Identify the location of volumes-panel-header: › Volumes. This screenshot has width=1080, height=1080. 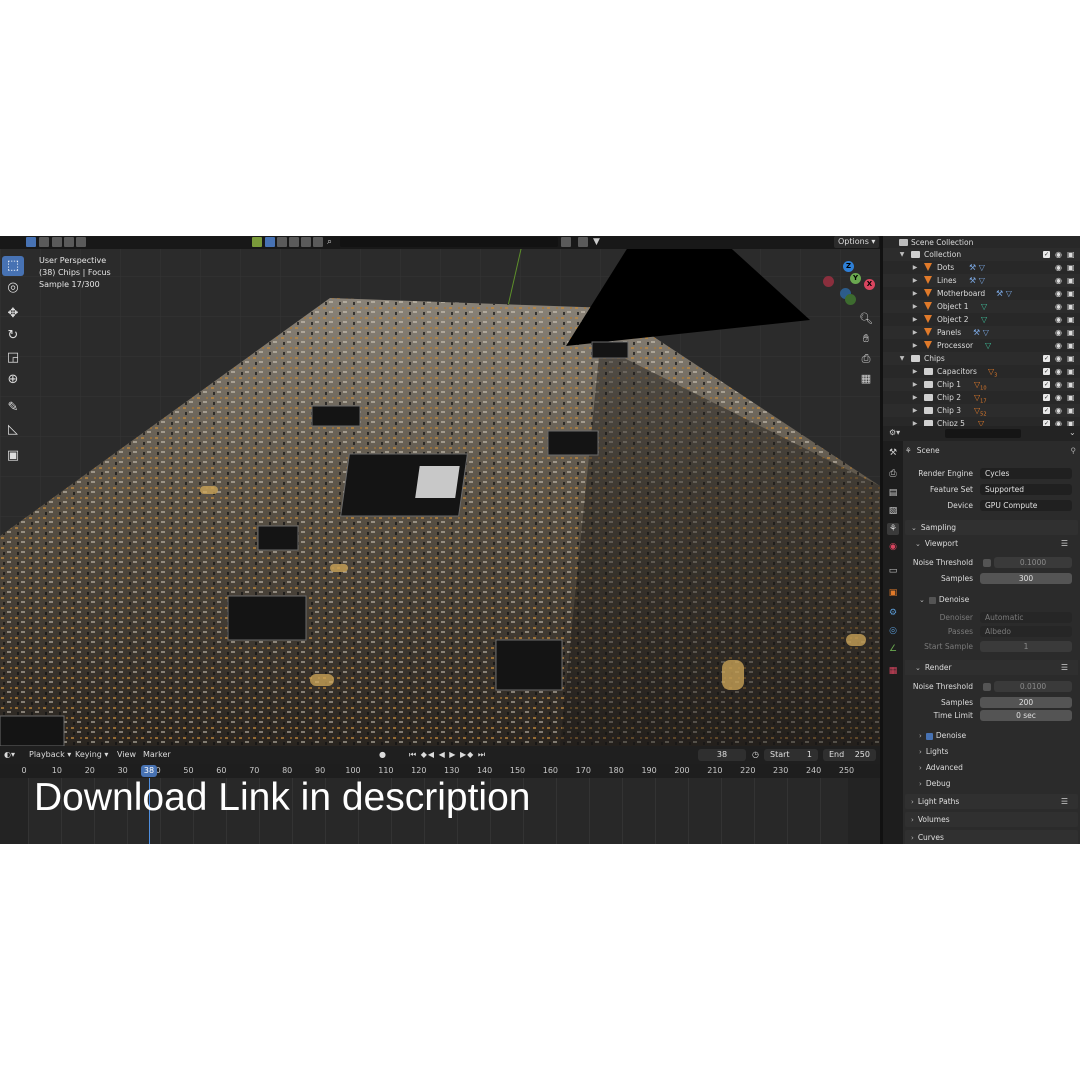
(991, 819).